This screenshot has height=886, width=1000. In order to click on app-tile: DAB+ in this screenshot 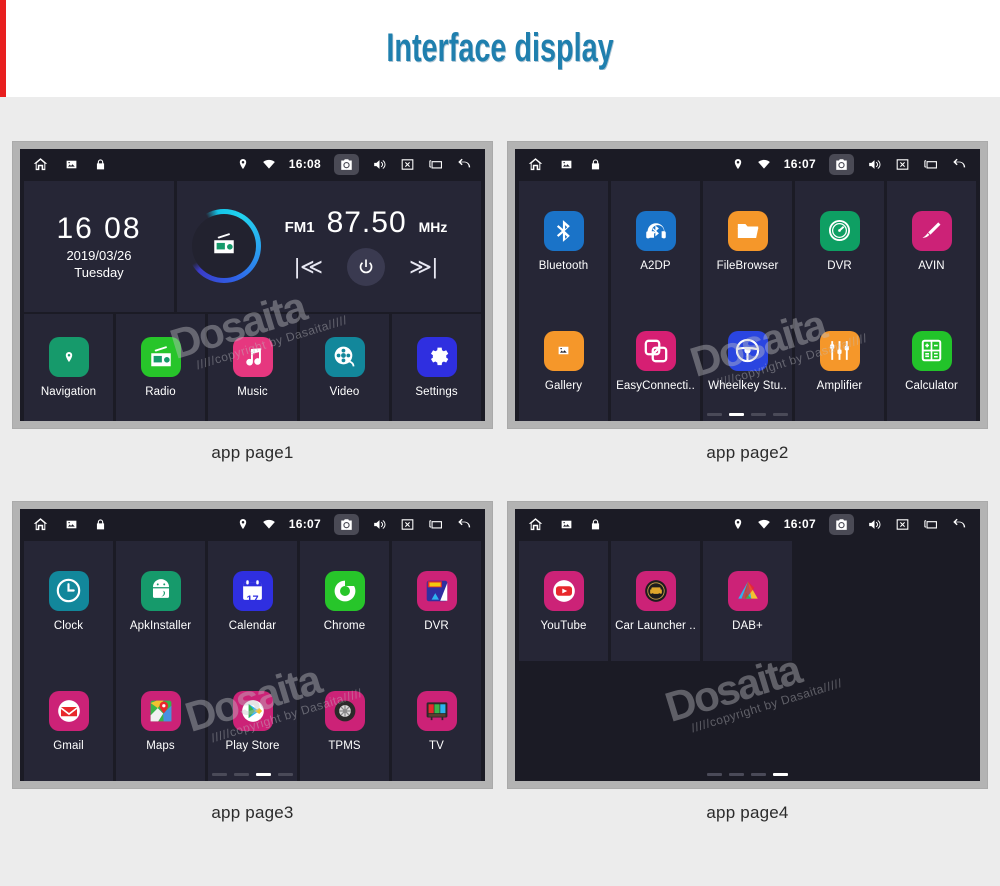, I will do `click(747, 601)`.